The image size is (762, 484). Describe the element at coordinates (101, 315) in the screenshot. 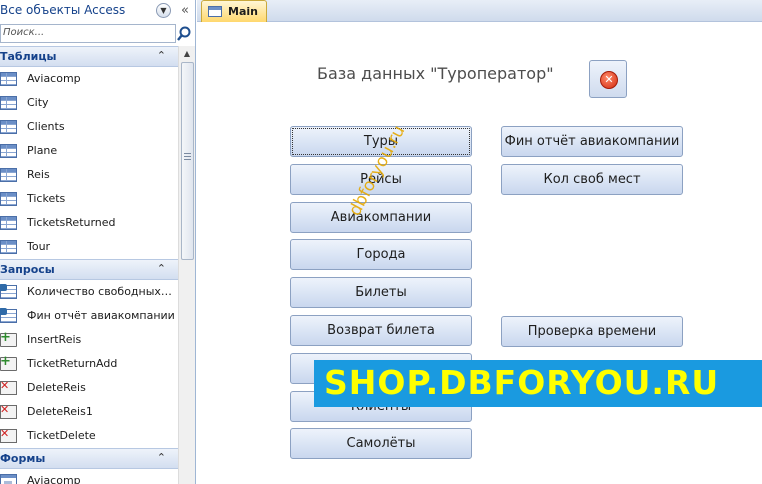

I see `nav-item-label: Фин отчёт авиакомпании` at that location.